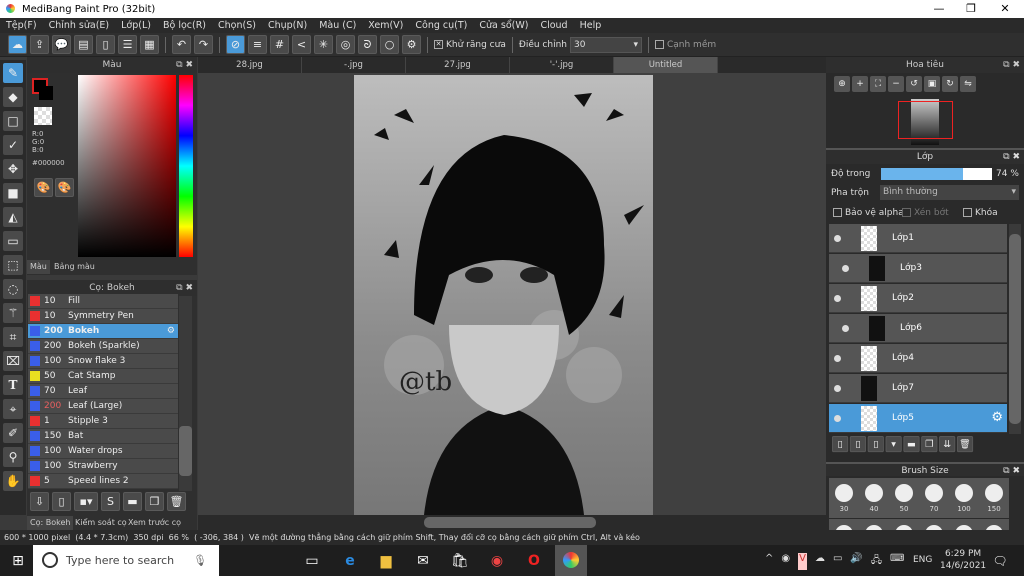 This screenshot has width=1024, height=576. I want to click on merge-down-icon: ⇊, so click(947, 444).